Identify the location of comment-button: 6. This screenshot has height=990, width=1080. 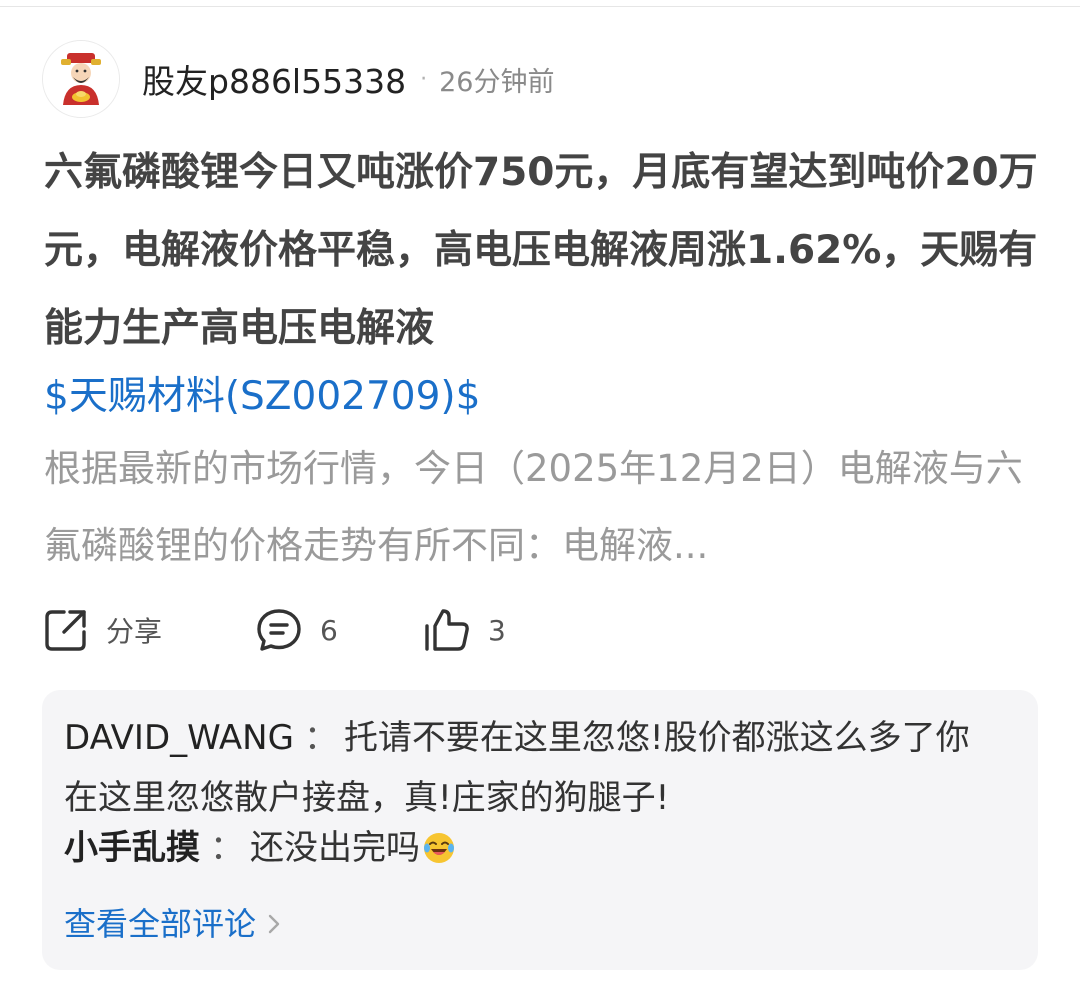
(296, 630).